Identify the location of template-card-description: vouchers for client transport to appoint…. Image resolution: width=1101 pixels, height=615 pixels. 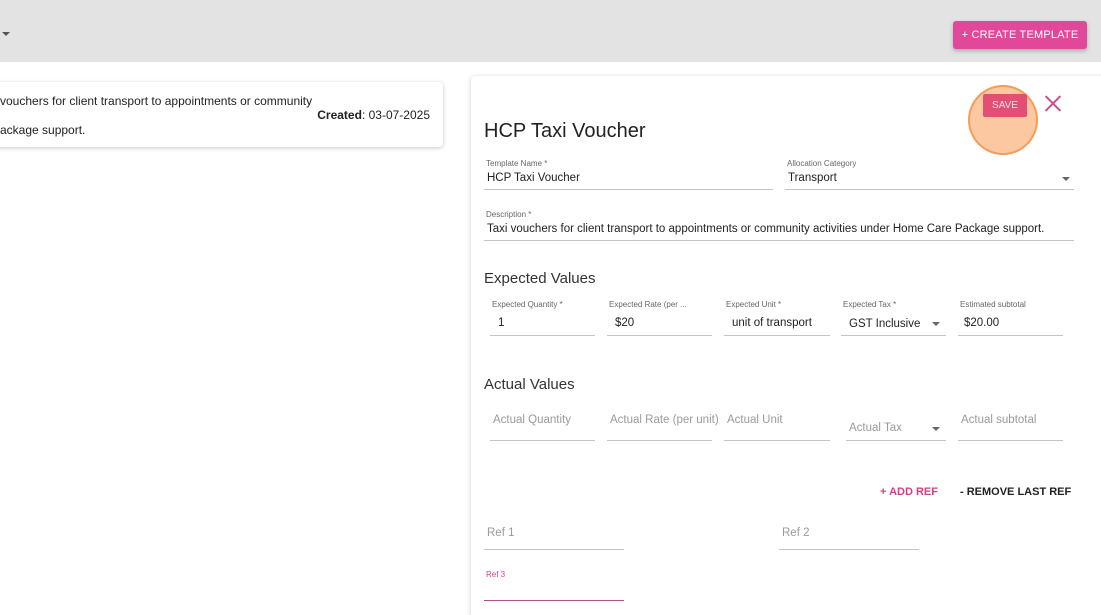
(156, 101).